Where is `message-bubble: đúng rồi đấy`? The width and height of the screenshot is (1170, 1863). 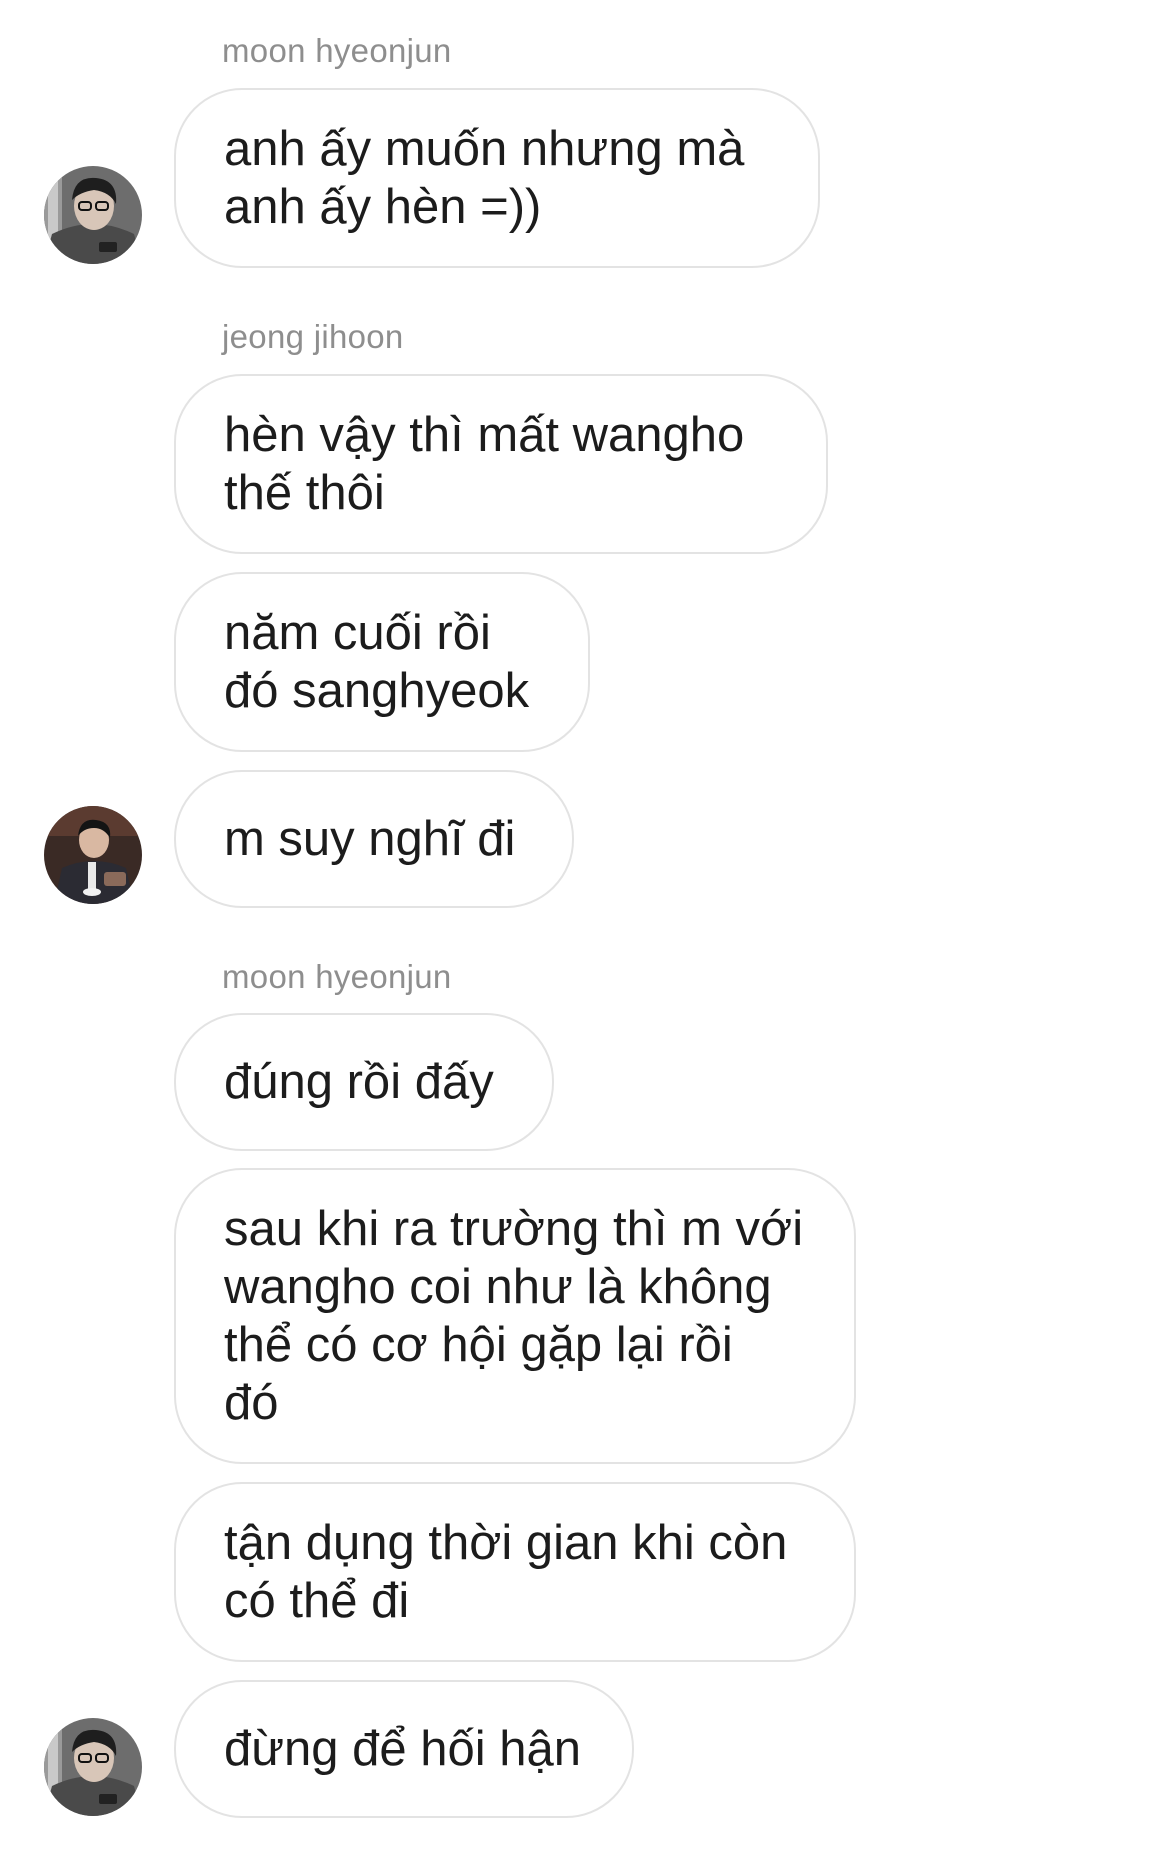
message-bubble: đúng rồi đấy is located at coordinates (364, 1082).